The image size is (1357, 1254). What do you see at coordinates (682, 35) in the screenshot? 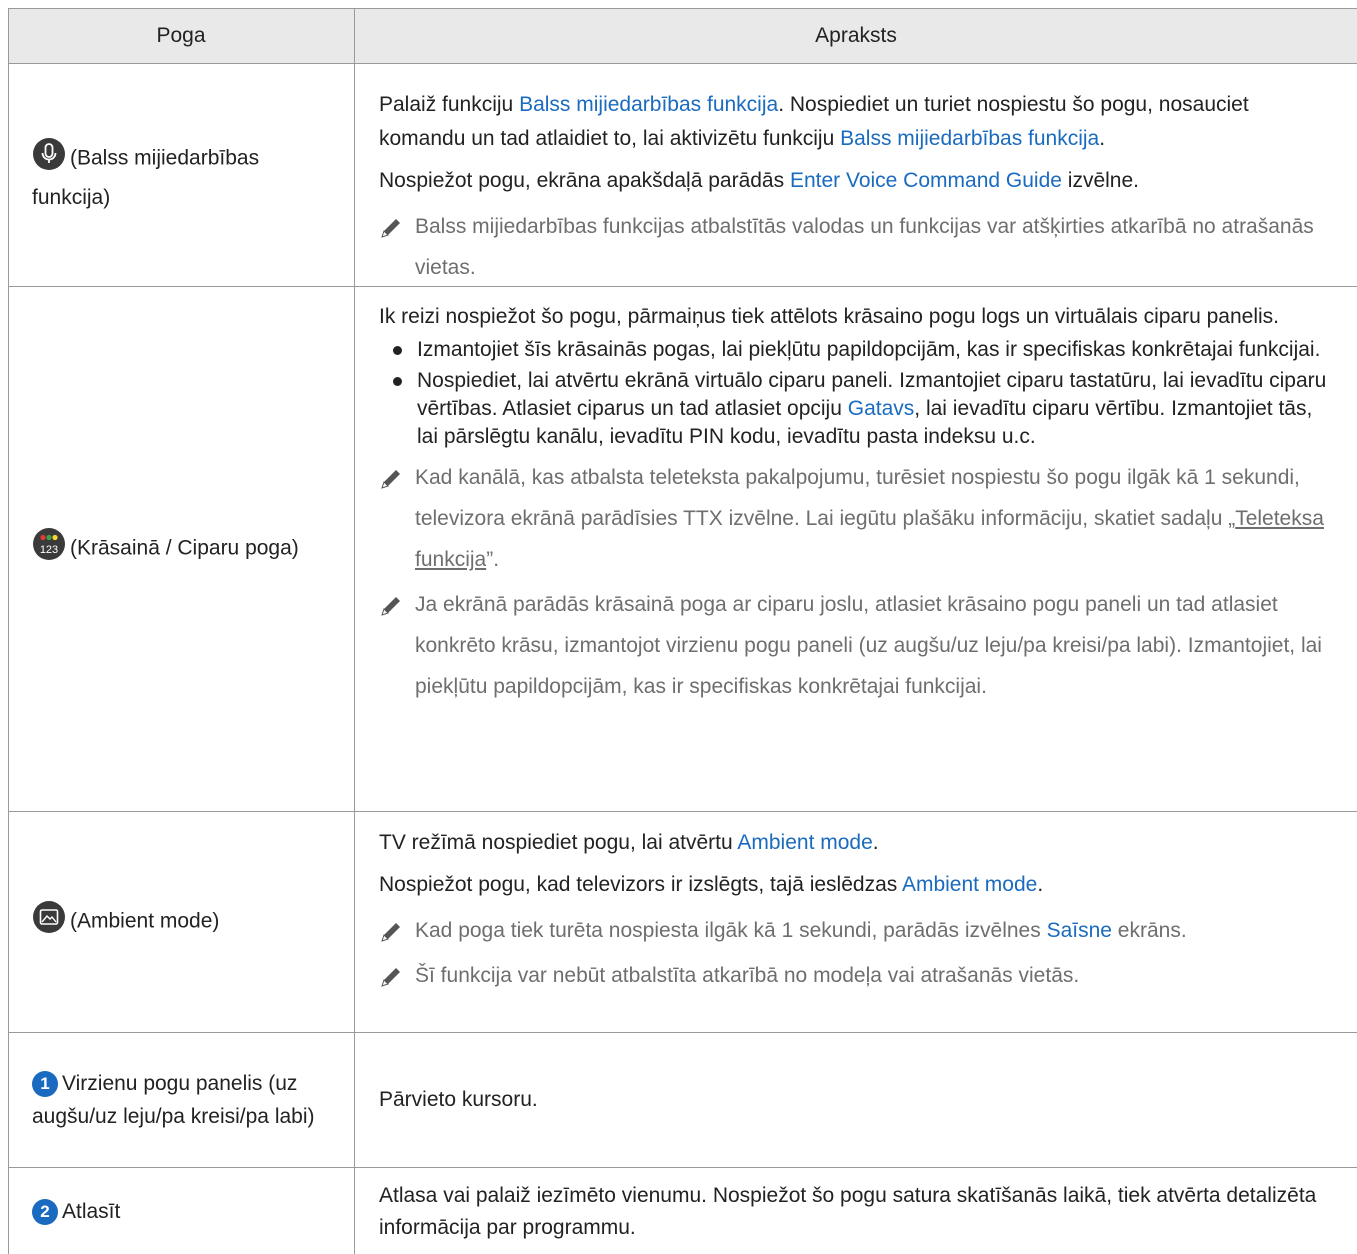
I see `table-header: Poga Apraksts` at bounding box center [682, 35].